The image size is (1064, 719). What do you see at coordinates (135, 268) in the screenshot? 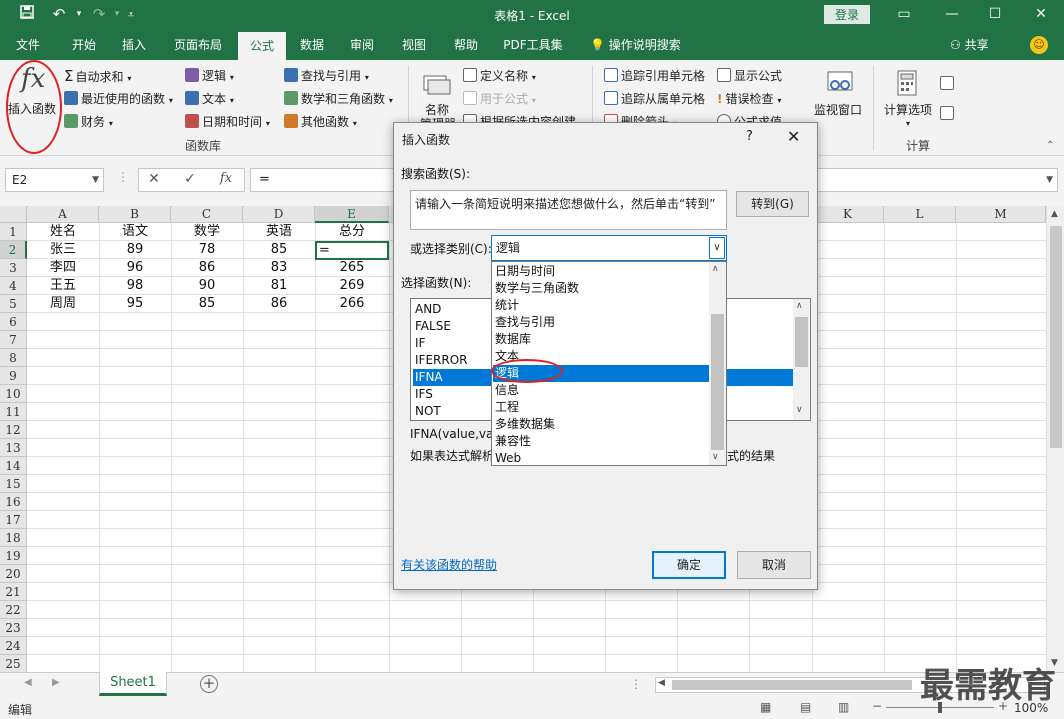
I see `cell-b3: 96` at bounding box center [135, 268].